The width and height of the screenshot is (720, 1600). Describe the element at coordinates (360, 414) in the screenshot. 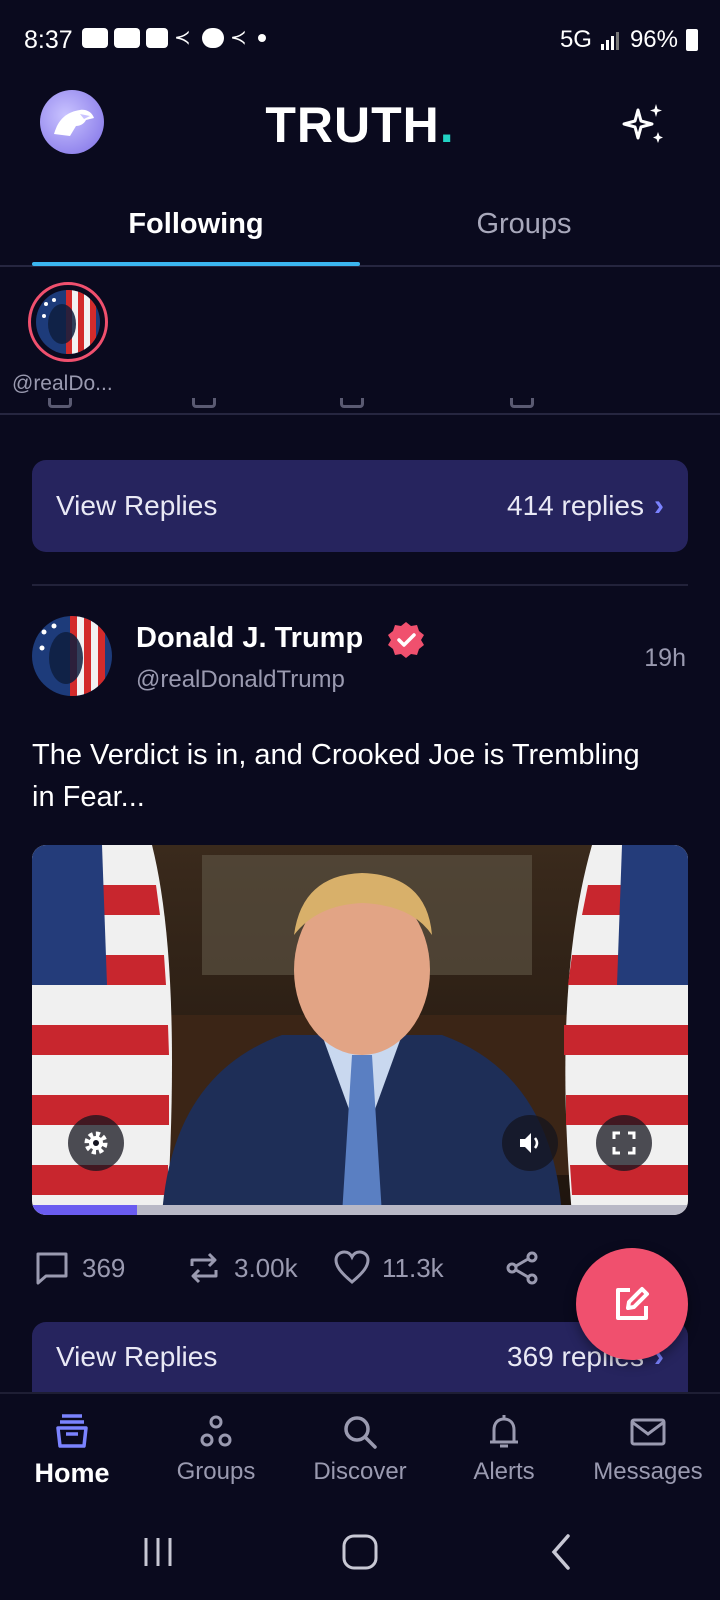

I see `story-divider` at that location.